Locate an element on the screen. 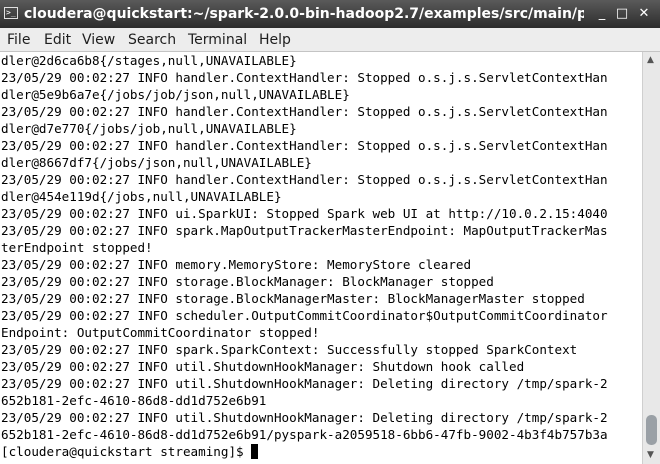 The image size is (660, 464). minimize-button: _ is located at coordinates (602, 14).